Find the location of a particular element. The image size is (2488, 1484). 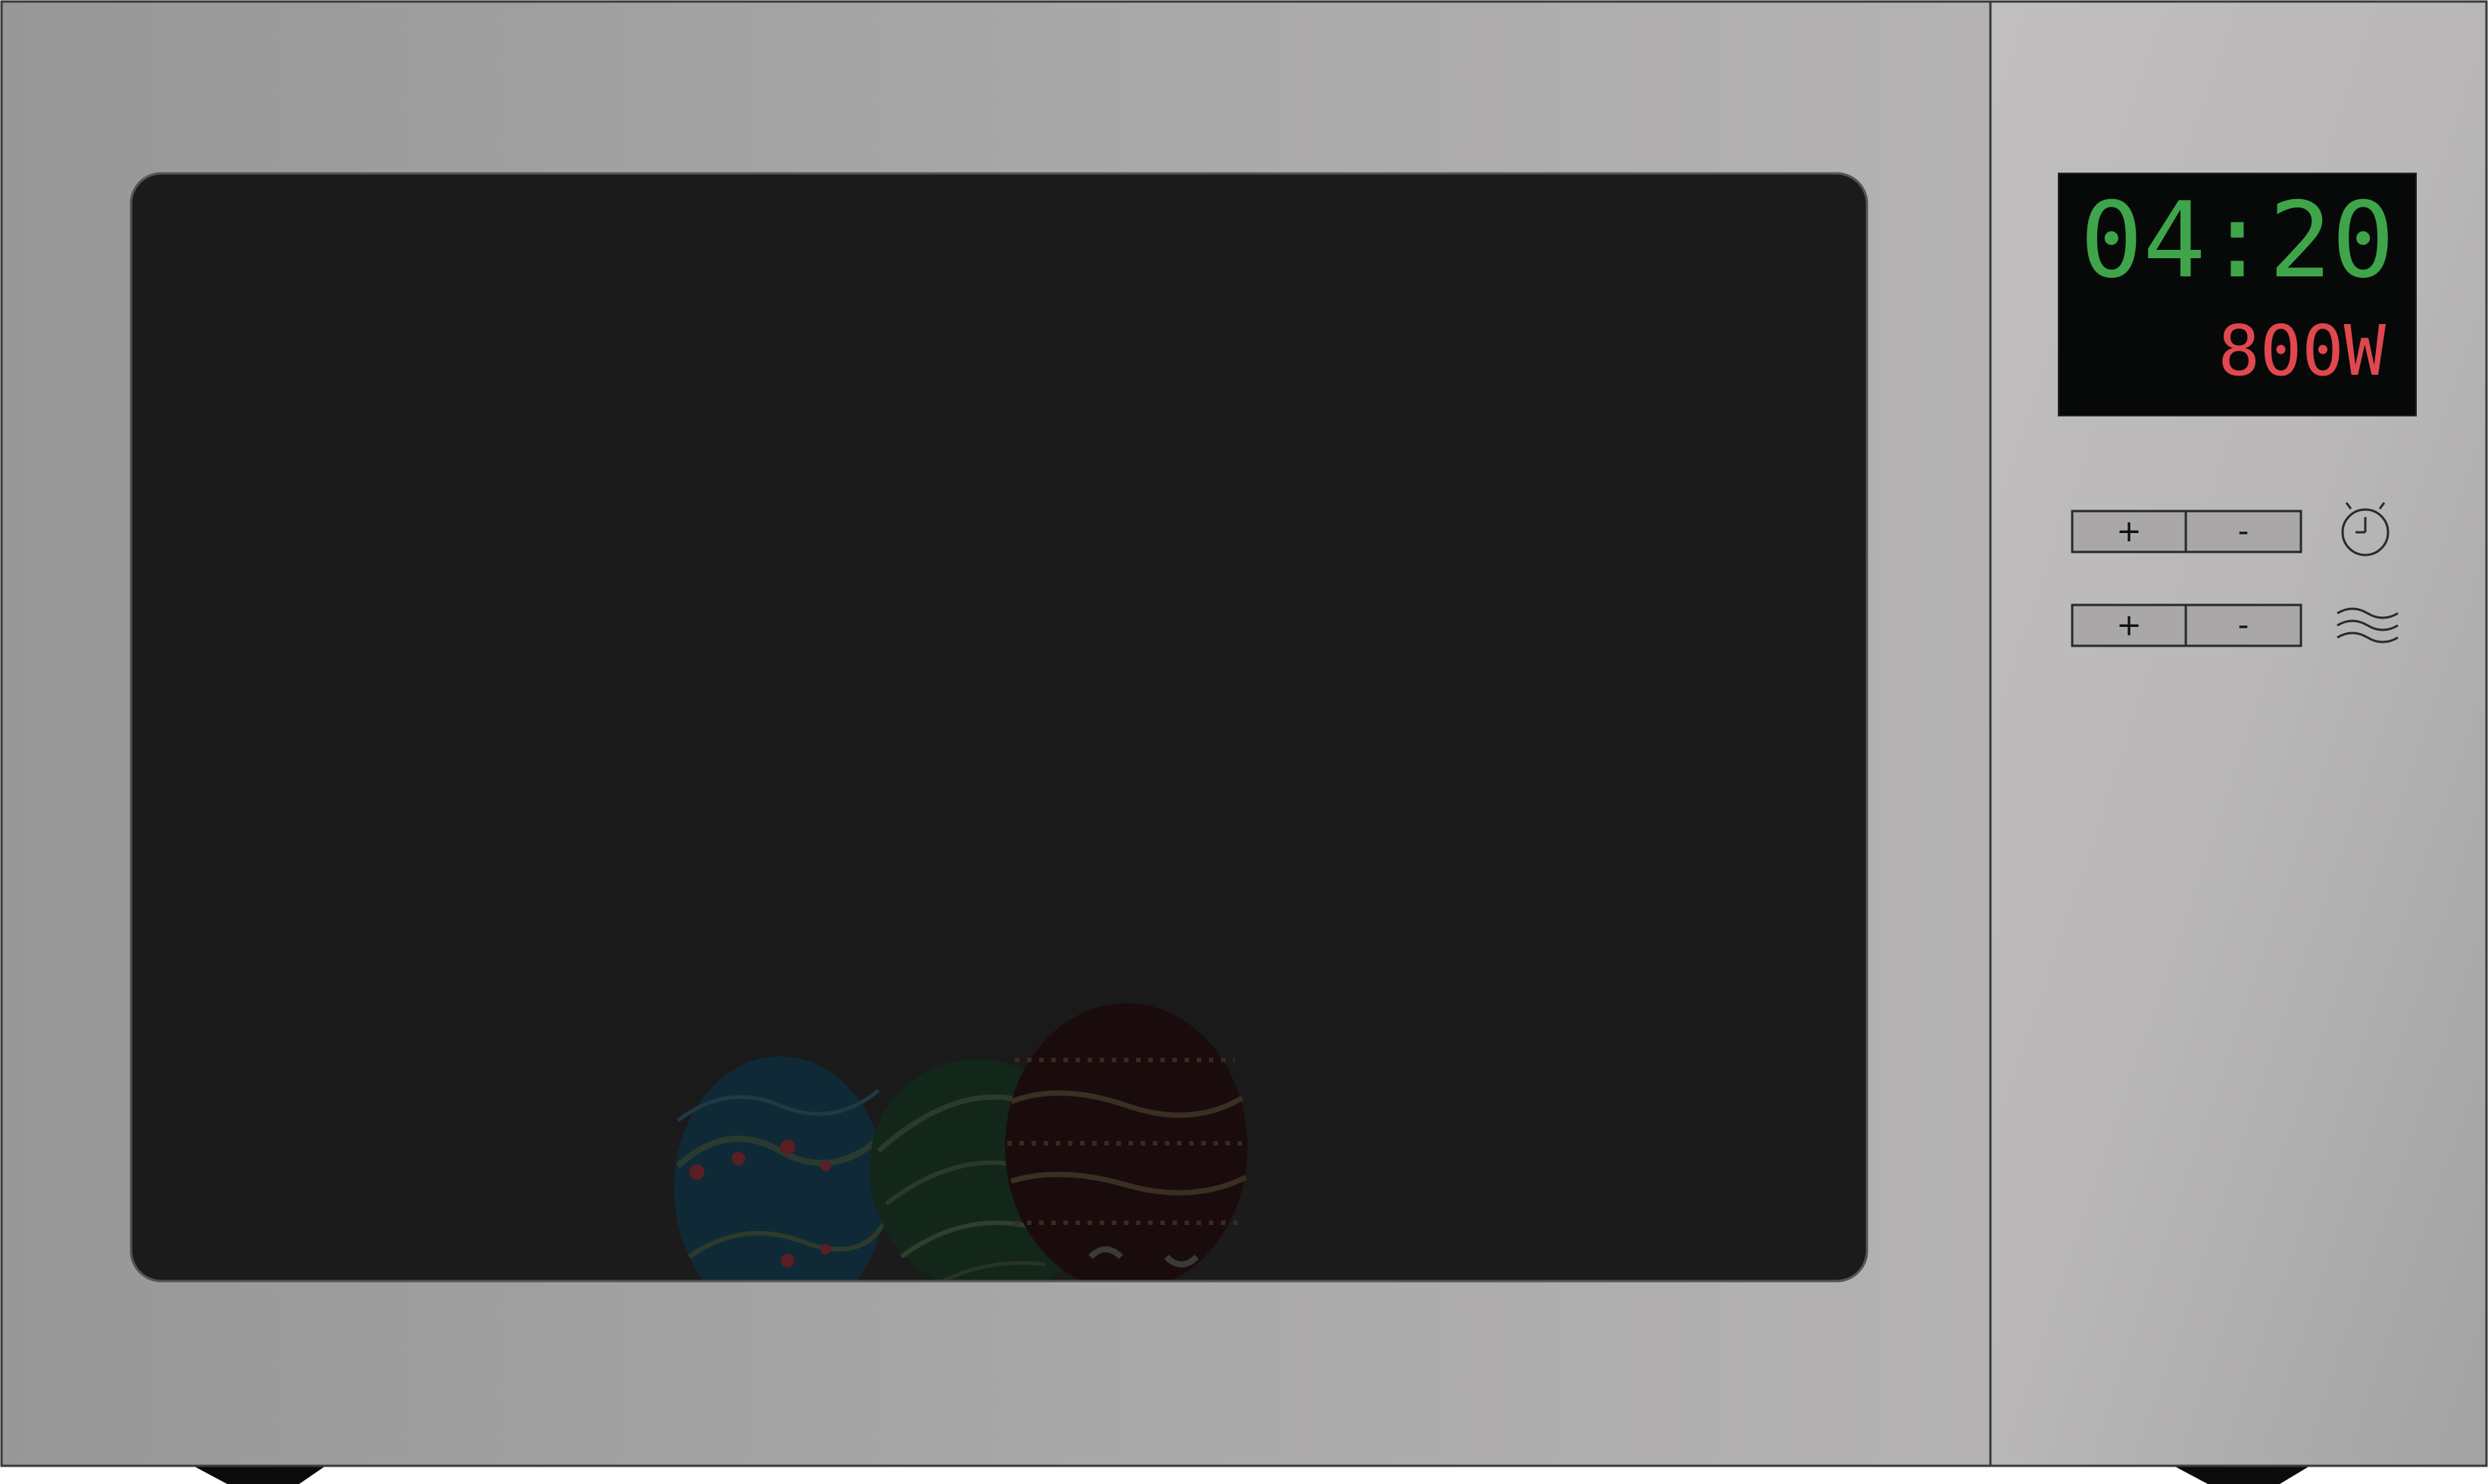

timer-plus-button: + is located at coordinates (2129, 531).